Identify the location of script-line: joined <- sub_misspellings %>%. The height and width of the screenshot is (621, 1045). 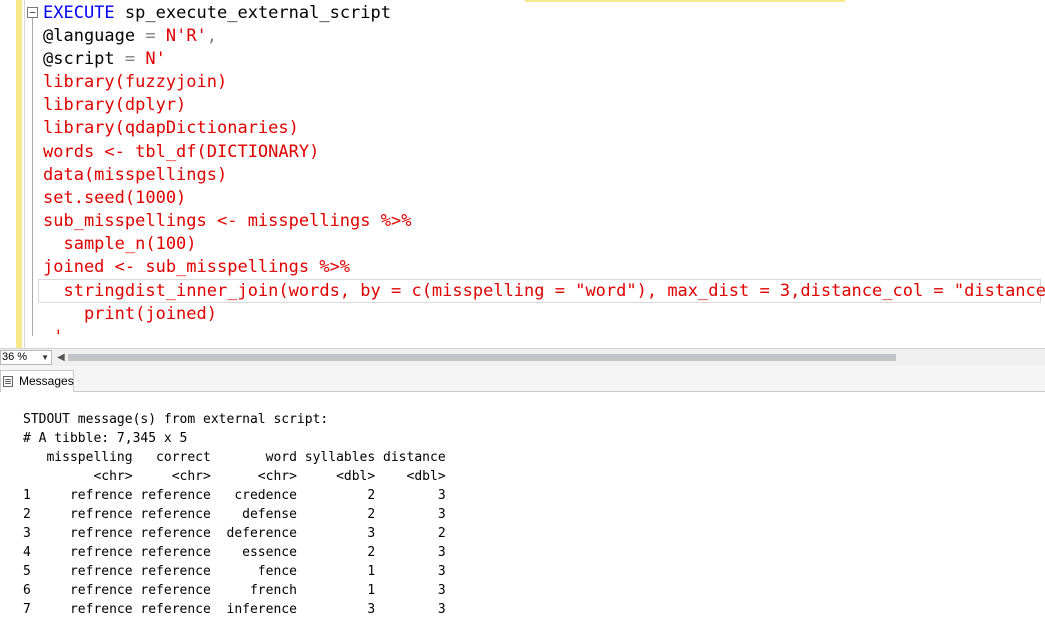
(197, 267).